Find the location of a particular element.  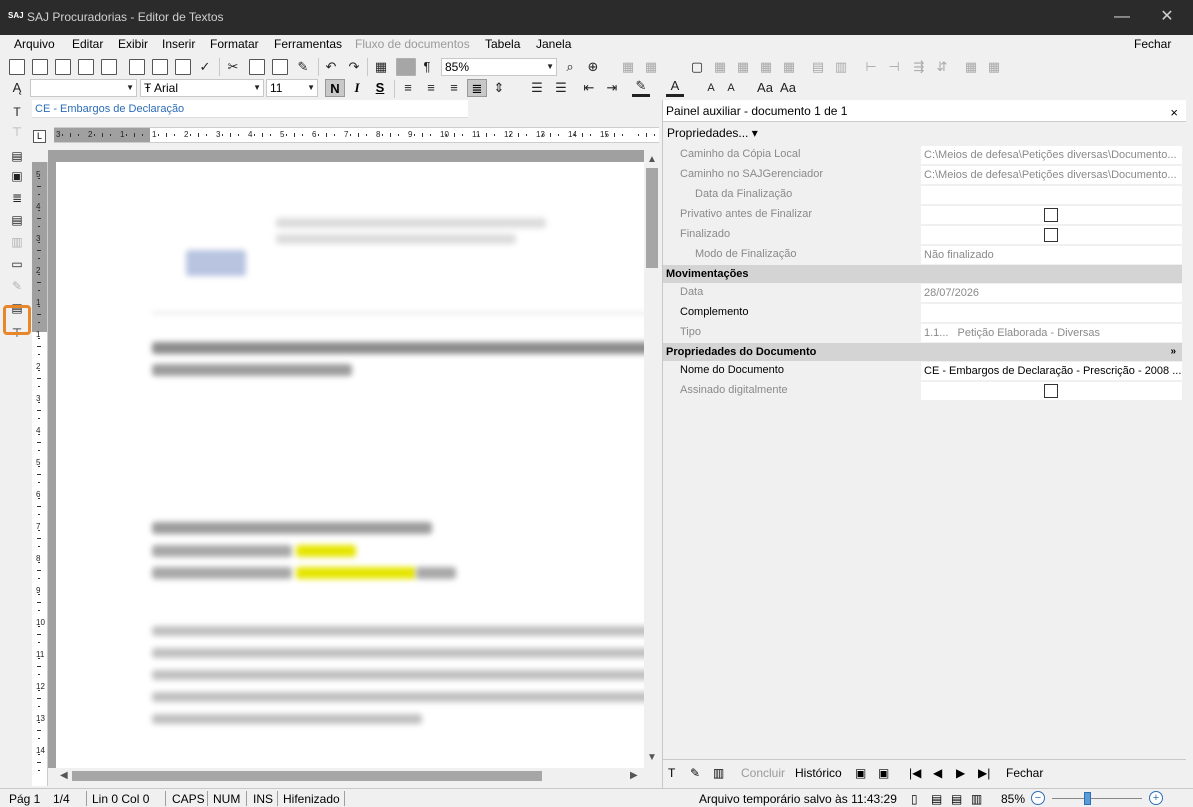

close-window-button: ✕ is located at coordinates (1167, 17).